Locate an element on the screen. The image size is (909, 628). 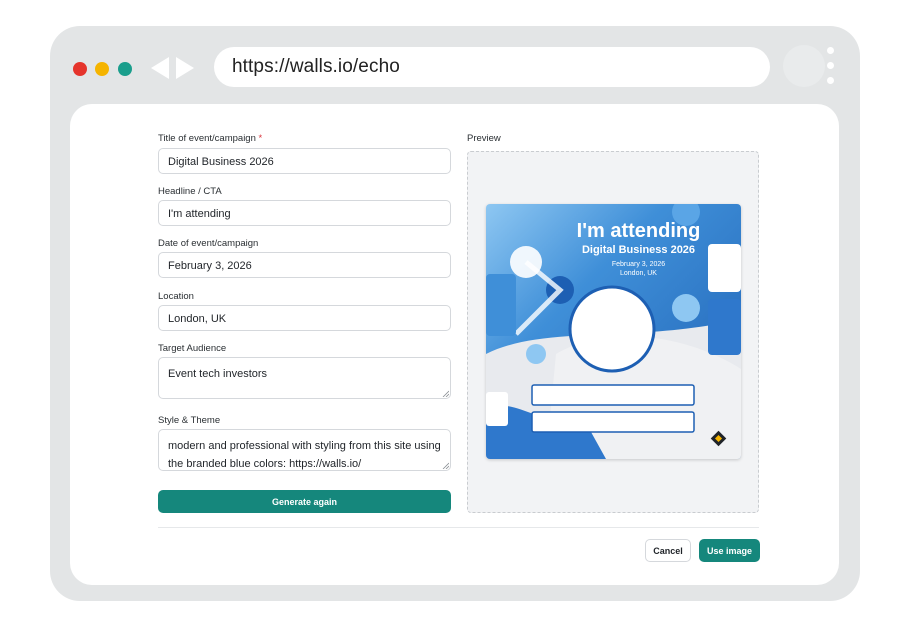
headline-field: I'm attending is located at coordinates (304, 213).